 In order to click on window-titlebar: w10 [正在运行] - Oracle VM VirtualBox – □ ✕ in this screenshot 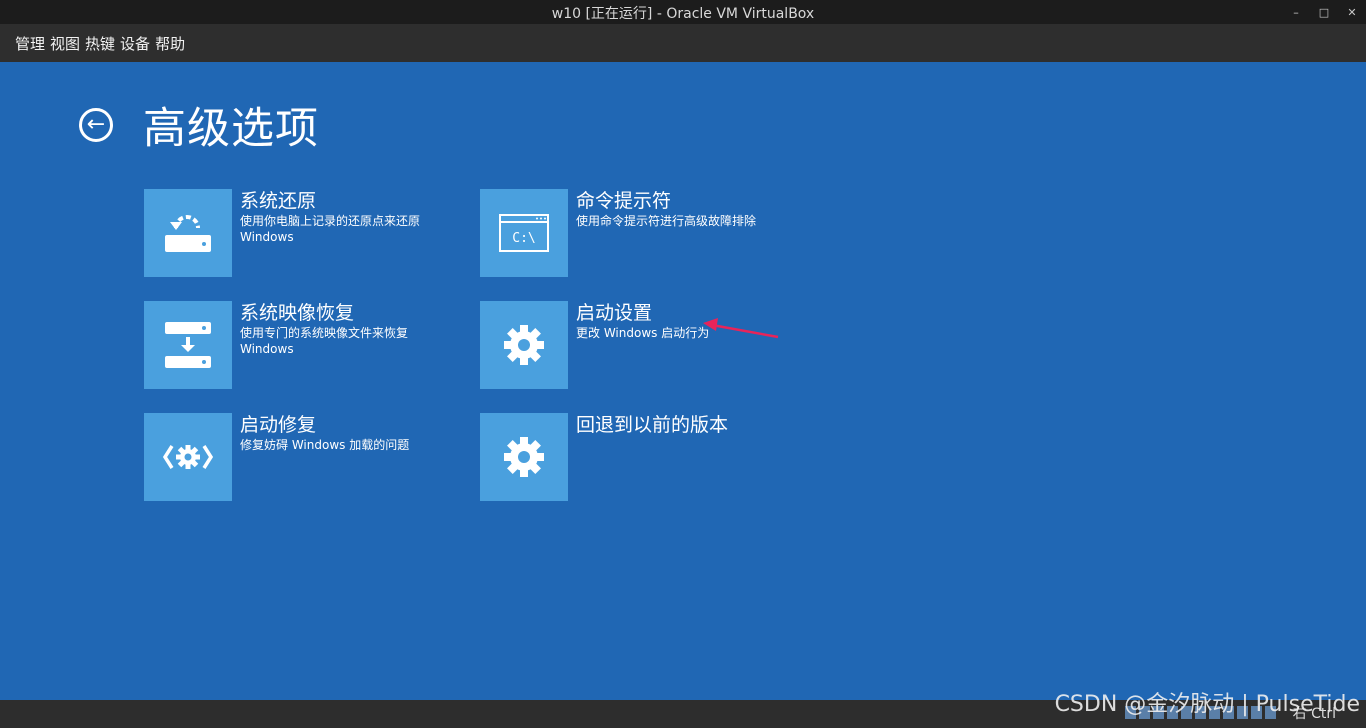, I will do `click(683, 12)`.